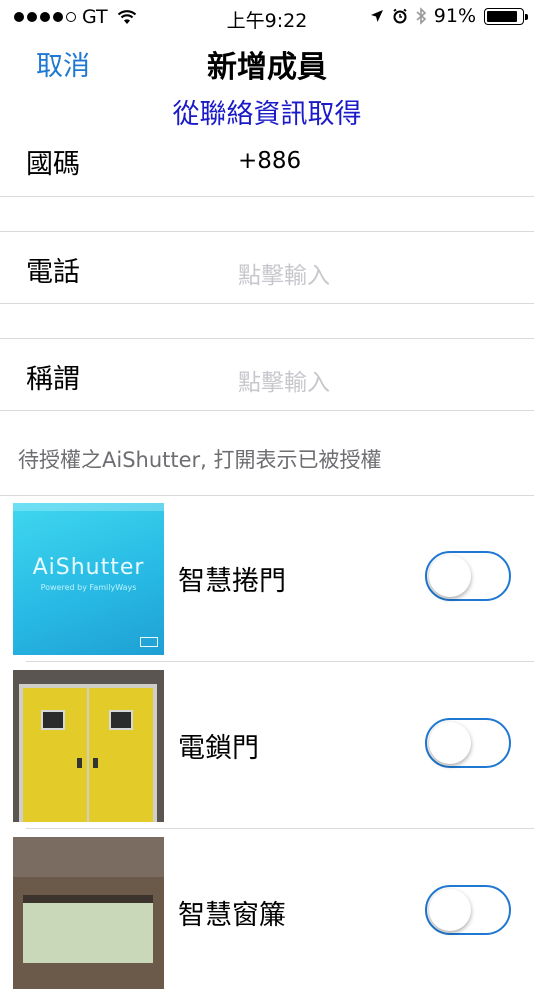  I want to click on curtain-thumbnail, so click(88, 913).